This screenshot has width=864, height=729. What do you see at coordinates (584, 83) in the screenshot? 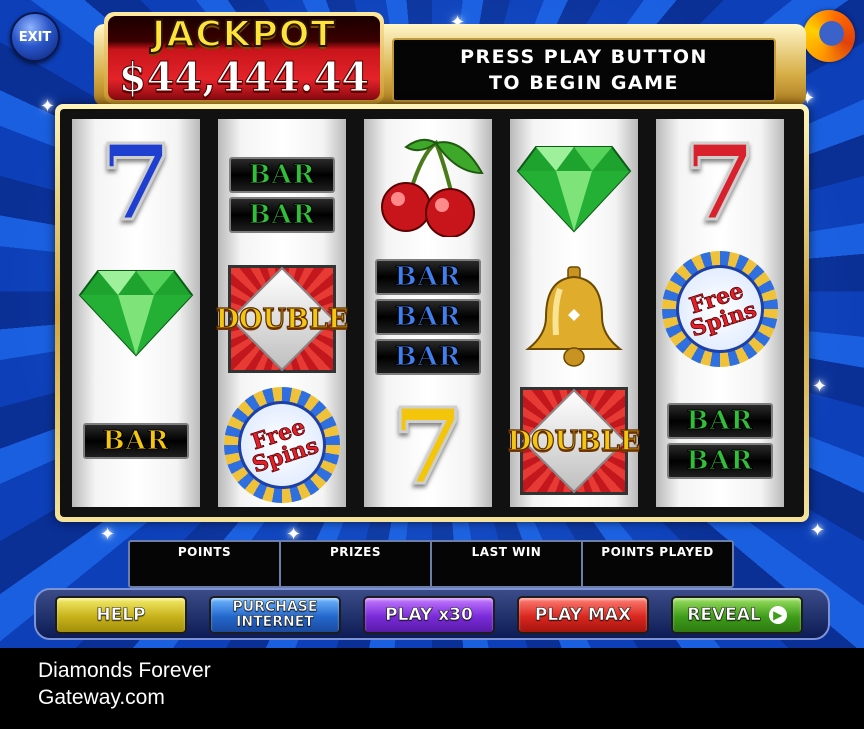
I see `message-line-2: TO BEGIN GAME` at bounding box center [584, 83].